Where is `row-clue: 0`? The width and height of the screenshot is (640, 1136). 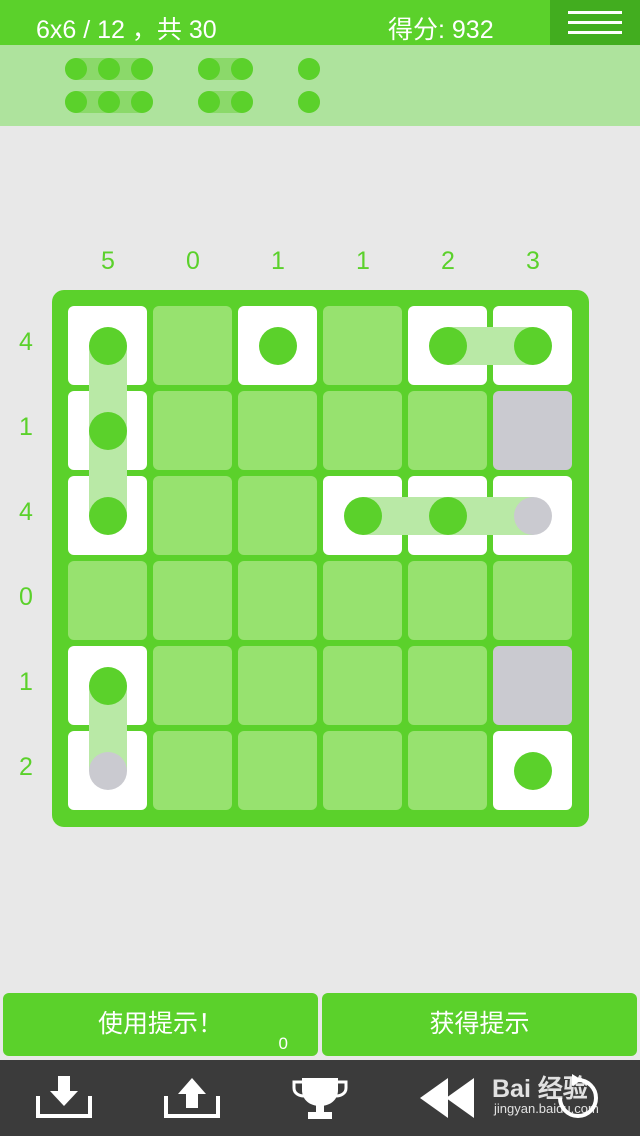
row-clue: 0 is located at coordinates (26, 597).